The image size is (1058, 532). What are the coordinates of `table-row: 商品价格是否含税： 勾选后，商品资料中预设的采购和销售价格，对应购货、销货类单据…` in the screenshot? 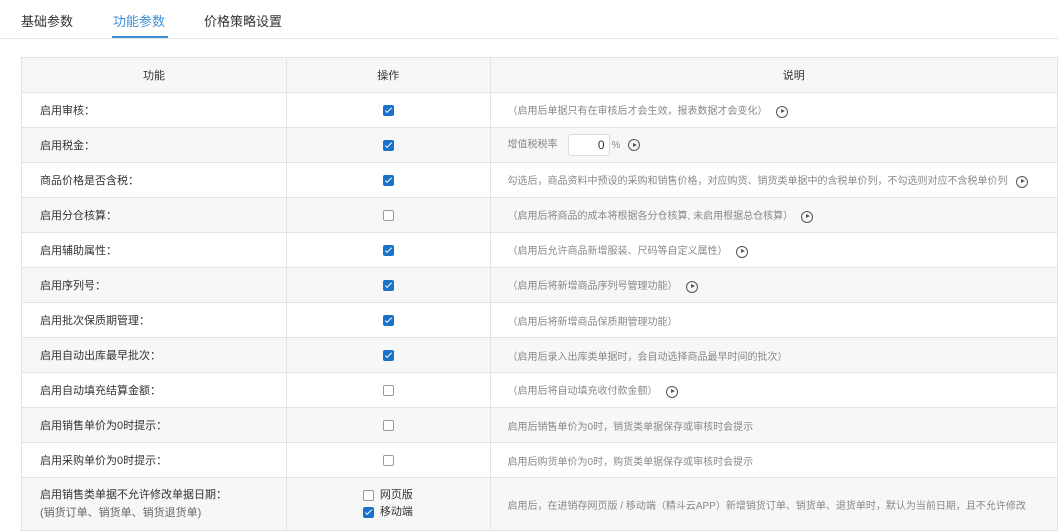 It's located at (539, 180).